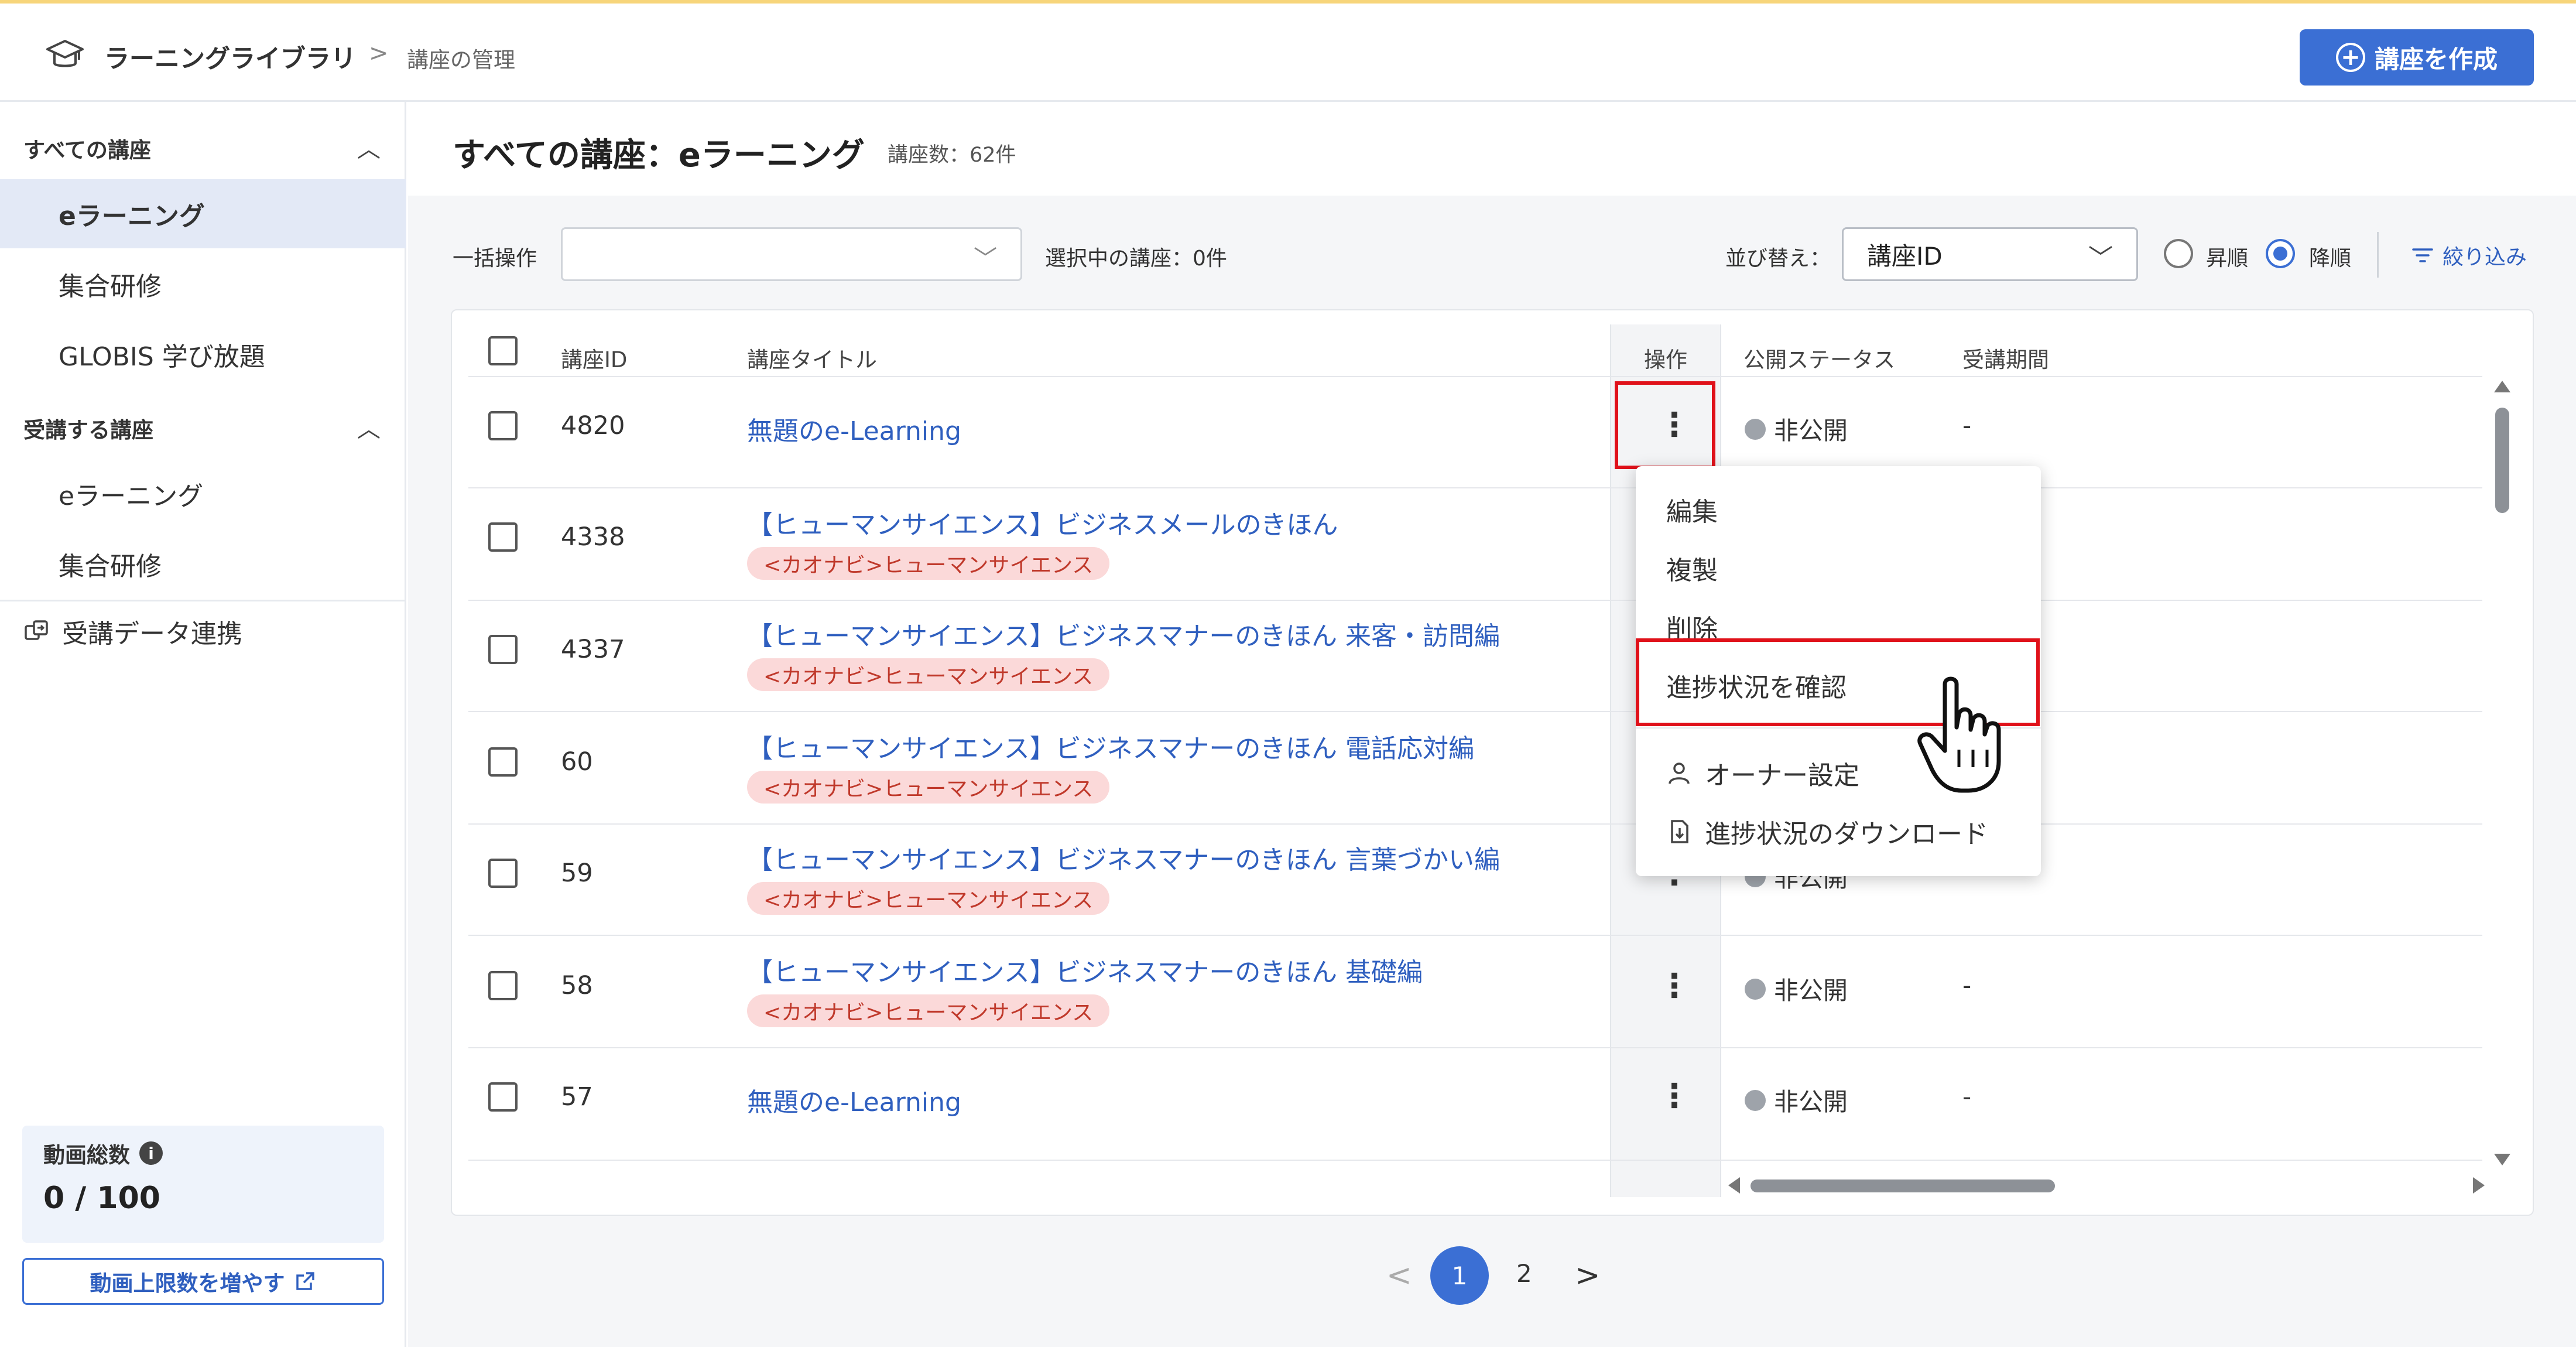 This screenshot has height=1347, width=2576. I want to click on pagination-page-2: 2, so click(1524, 1273).